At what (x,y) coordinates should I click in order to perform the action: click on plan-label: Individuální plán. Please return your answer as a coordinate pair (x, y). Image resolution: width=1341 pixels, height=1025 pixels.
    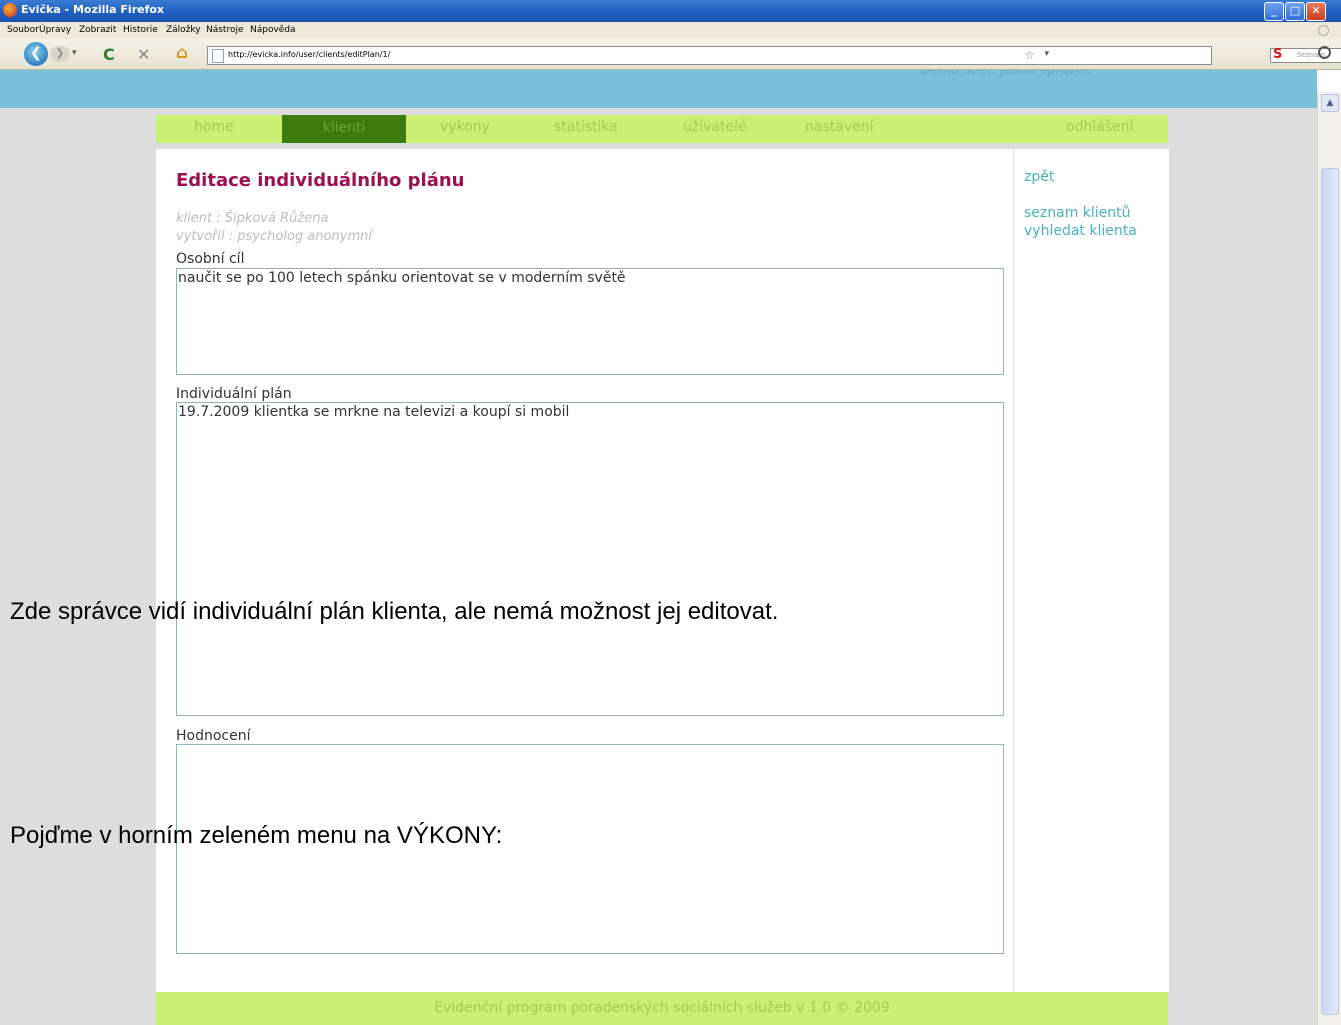
    Looking at the image, I should click on (234, 394).